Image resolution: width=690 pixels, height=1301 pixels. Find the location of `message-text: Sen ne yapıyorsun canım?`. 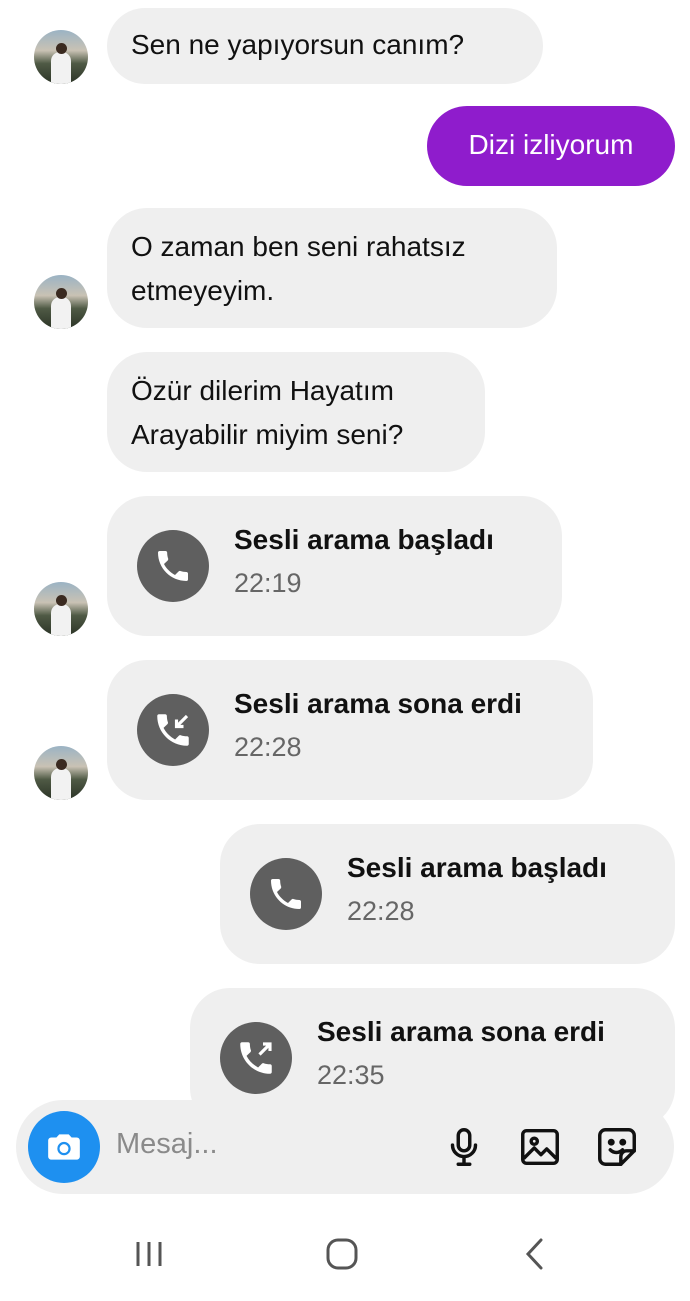

message-text: Sen ne yapıyorsun canım? is located at coordinates (298, 44).